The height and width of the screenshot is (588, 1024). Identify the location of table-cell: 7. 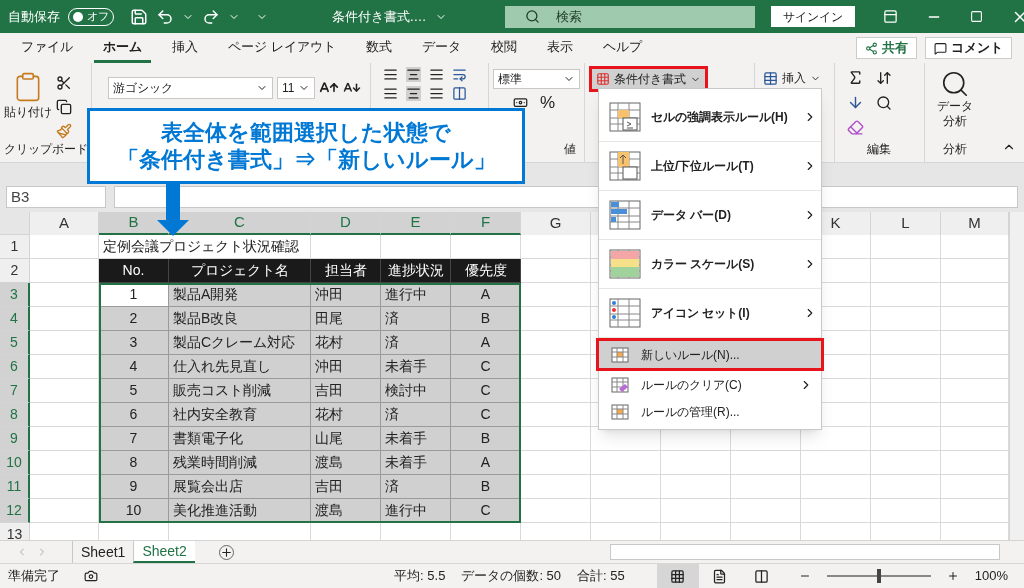
(134, 439).